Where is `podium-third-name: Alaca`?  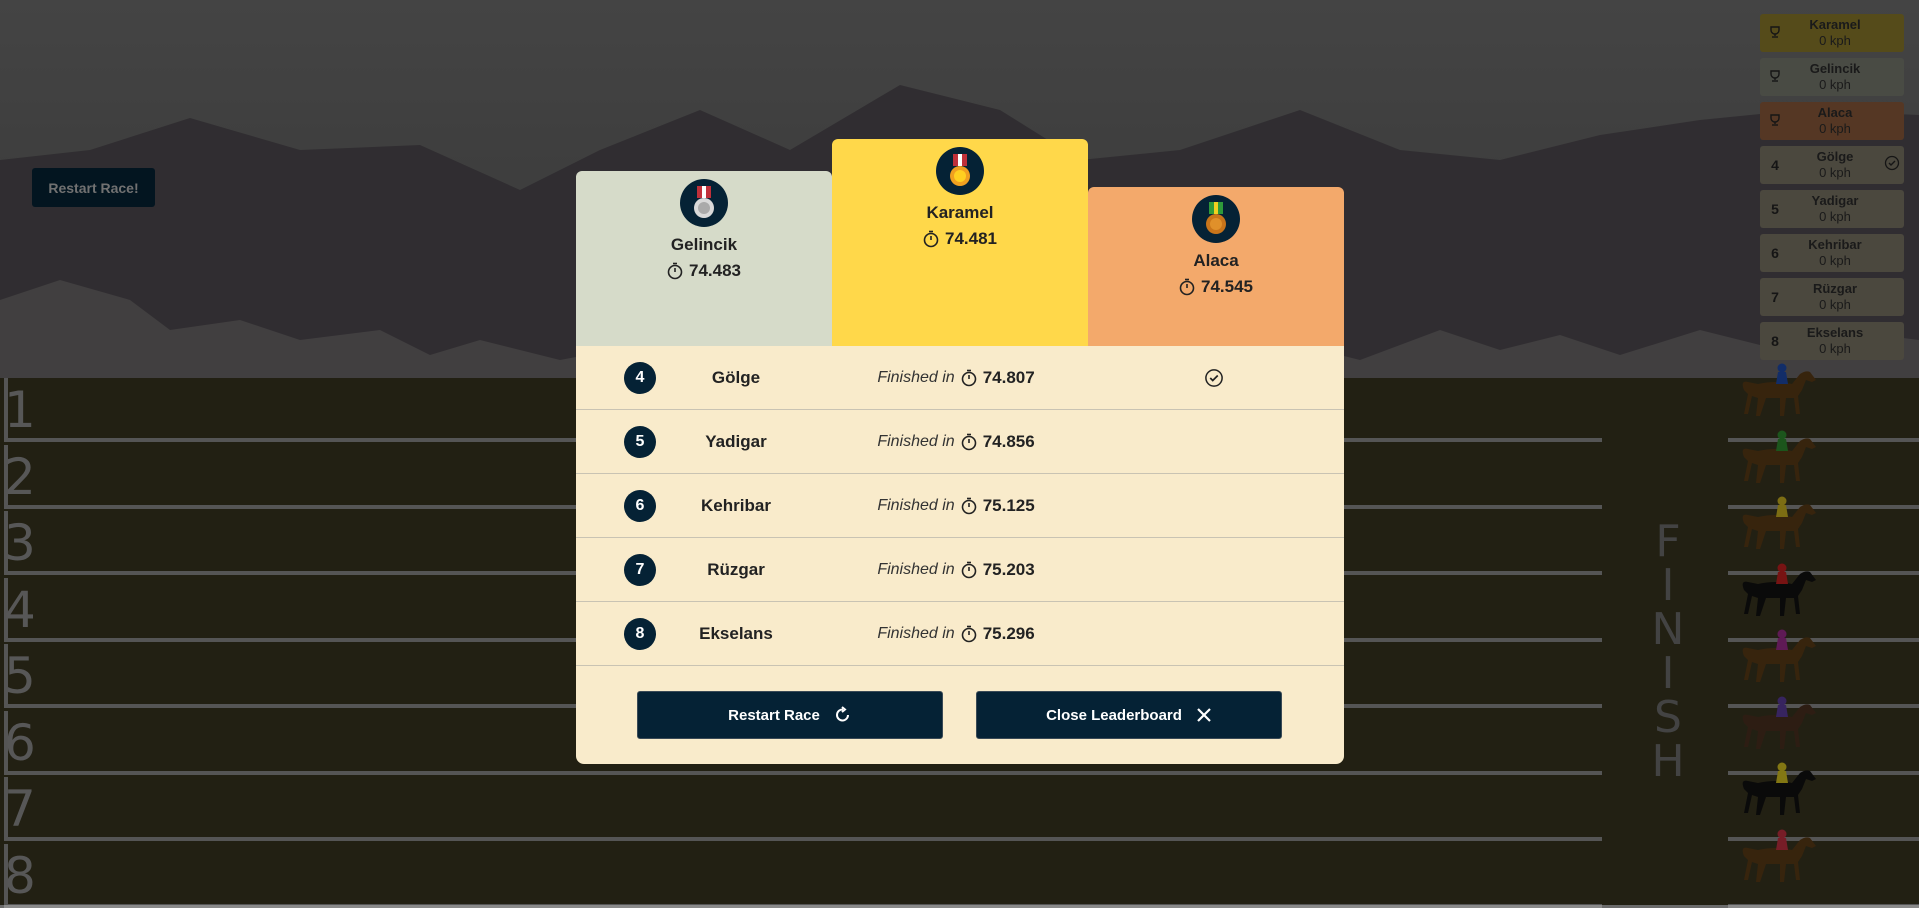
podium-third-name: Alaca is located at coordinates (1216, 260).